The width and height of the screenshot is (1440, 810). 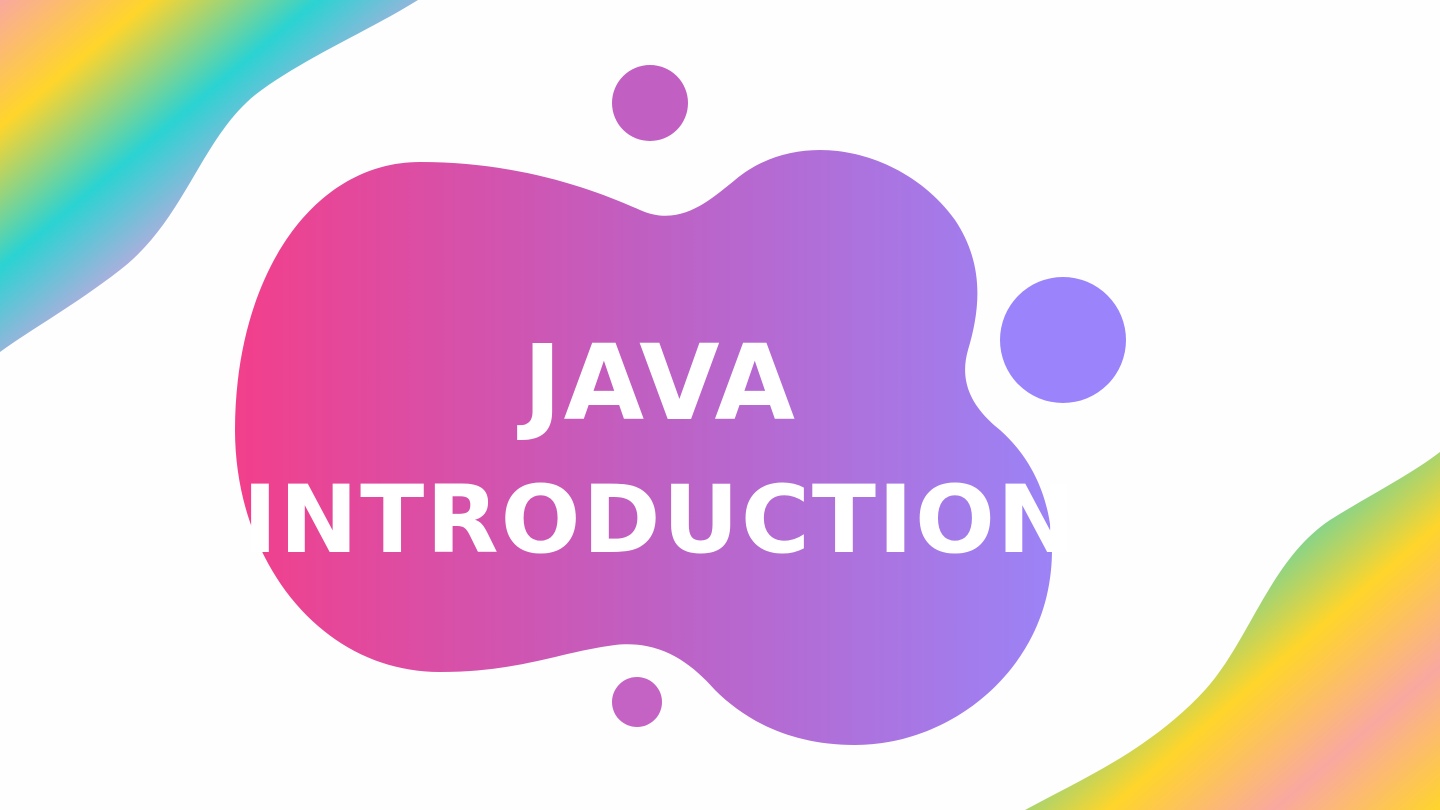 What do you see at coordinates (660, 383) in the screenshot?
I see `slide-title-line-1: JAVA` at bounding box center [660, 383].